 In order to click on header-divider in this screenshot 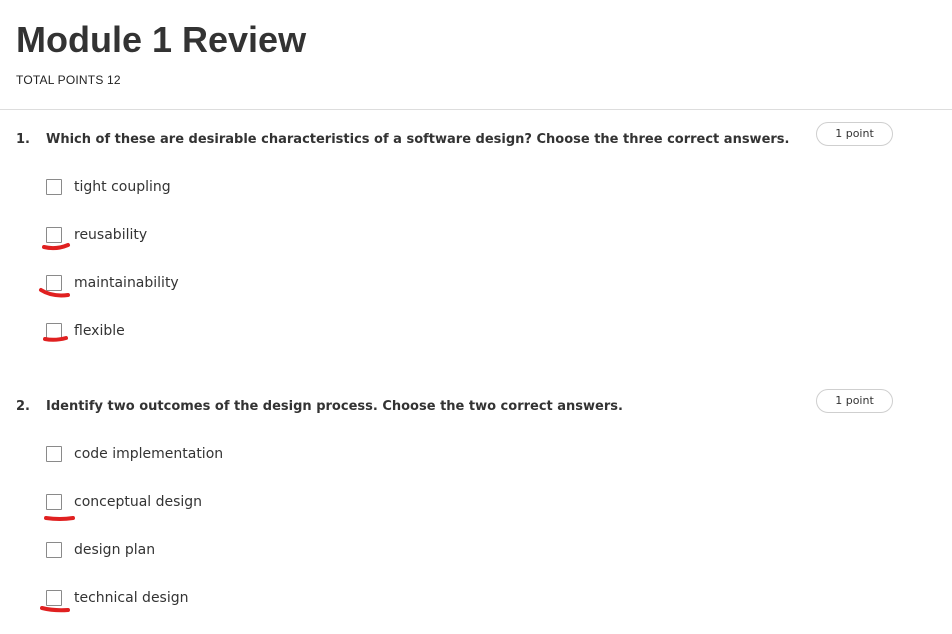, I will do `click(476, 109)`.